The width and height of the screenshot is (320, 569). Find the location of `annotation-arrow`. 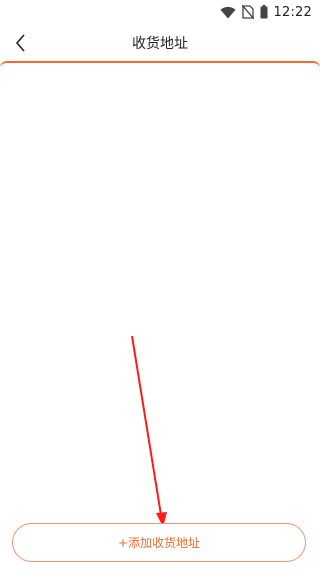

annotation-arrow is located at coordinates (149, 431).